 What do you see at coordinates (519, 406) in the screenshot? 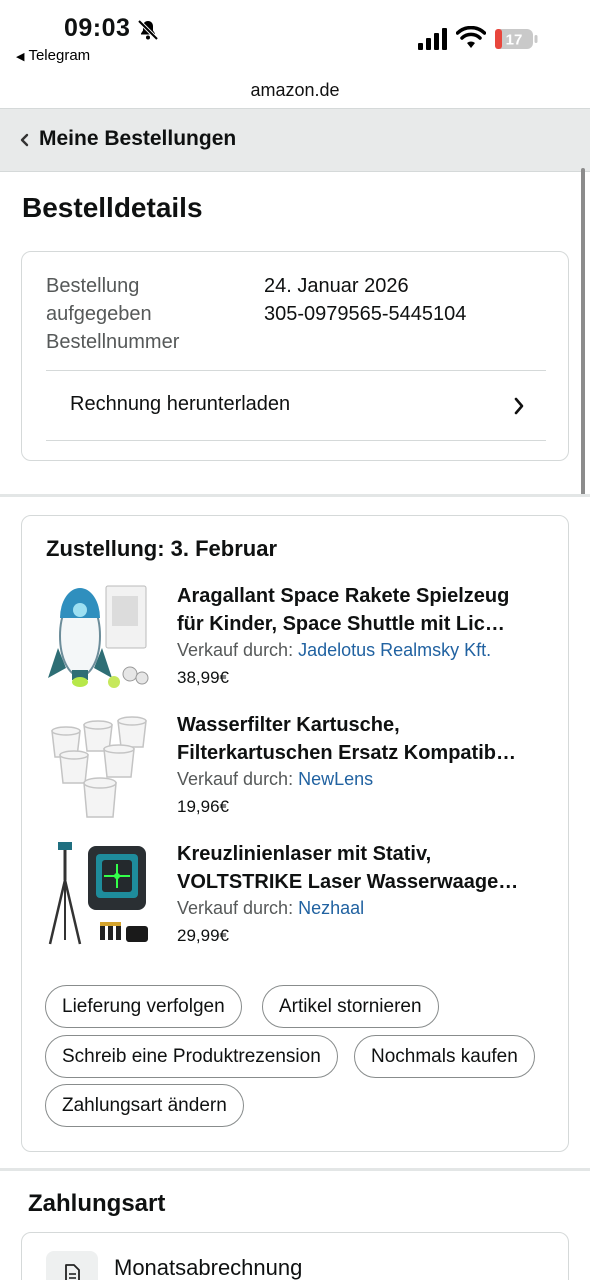
I see `chevron-right-icon` at bounding box center [519, 406].